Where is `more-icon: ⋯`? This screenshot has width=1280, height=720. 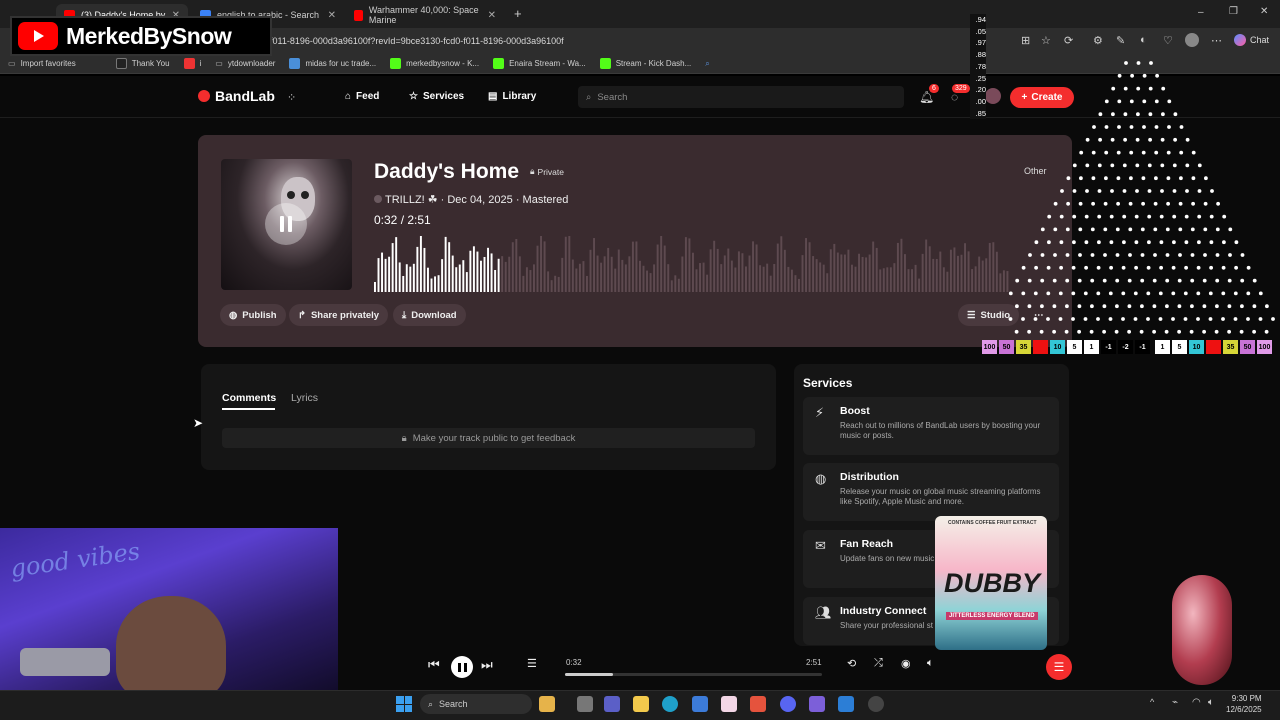 more-icon: ⋯ is located at coordinates (1216, 40).